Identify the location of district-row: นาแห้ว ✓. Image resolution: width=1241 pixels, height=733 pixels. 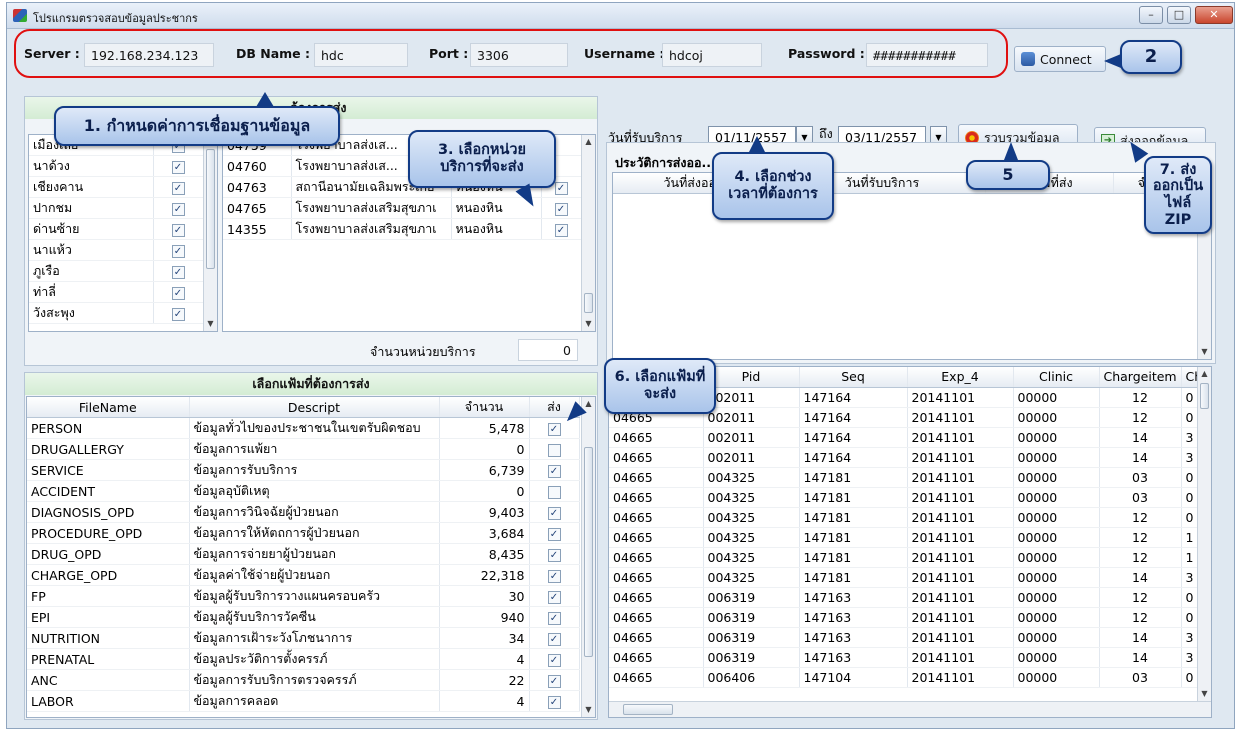
(116, 250).